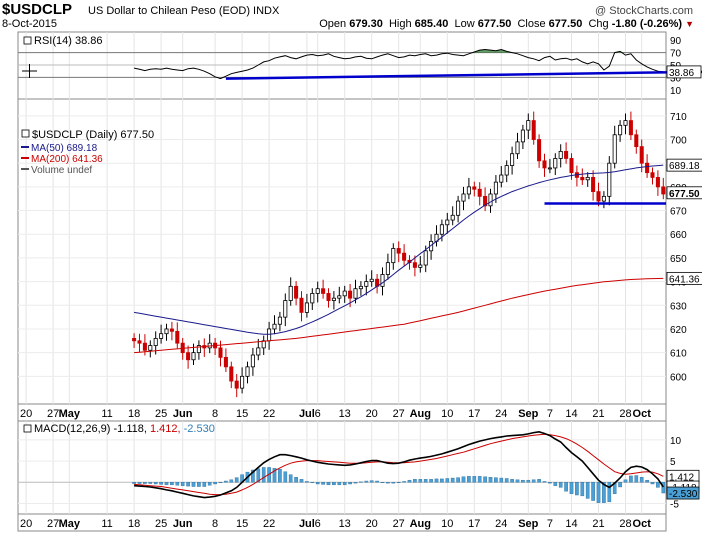  I want to click on x-tick-label: Jun, so click(183, 524).